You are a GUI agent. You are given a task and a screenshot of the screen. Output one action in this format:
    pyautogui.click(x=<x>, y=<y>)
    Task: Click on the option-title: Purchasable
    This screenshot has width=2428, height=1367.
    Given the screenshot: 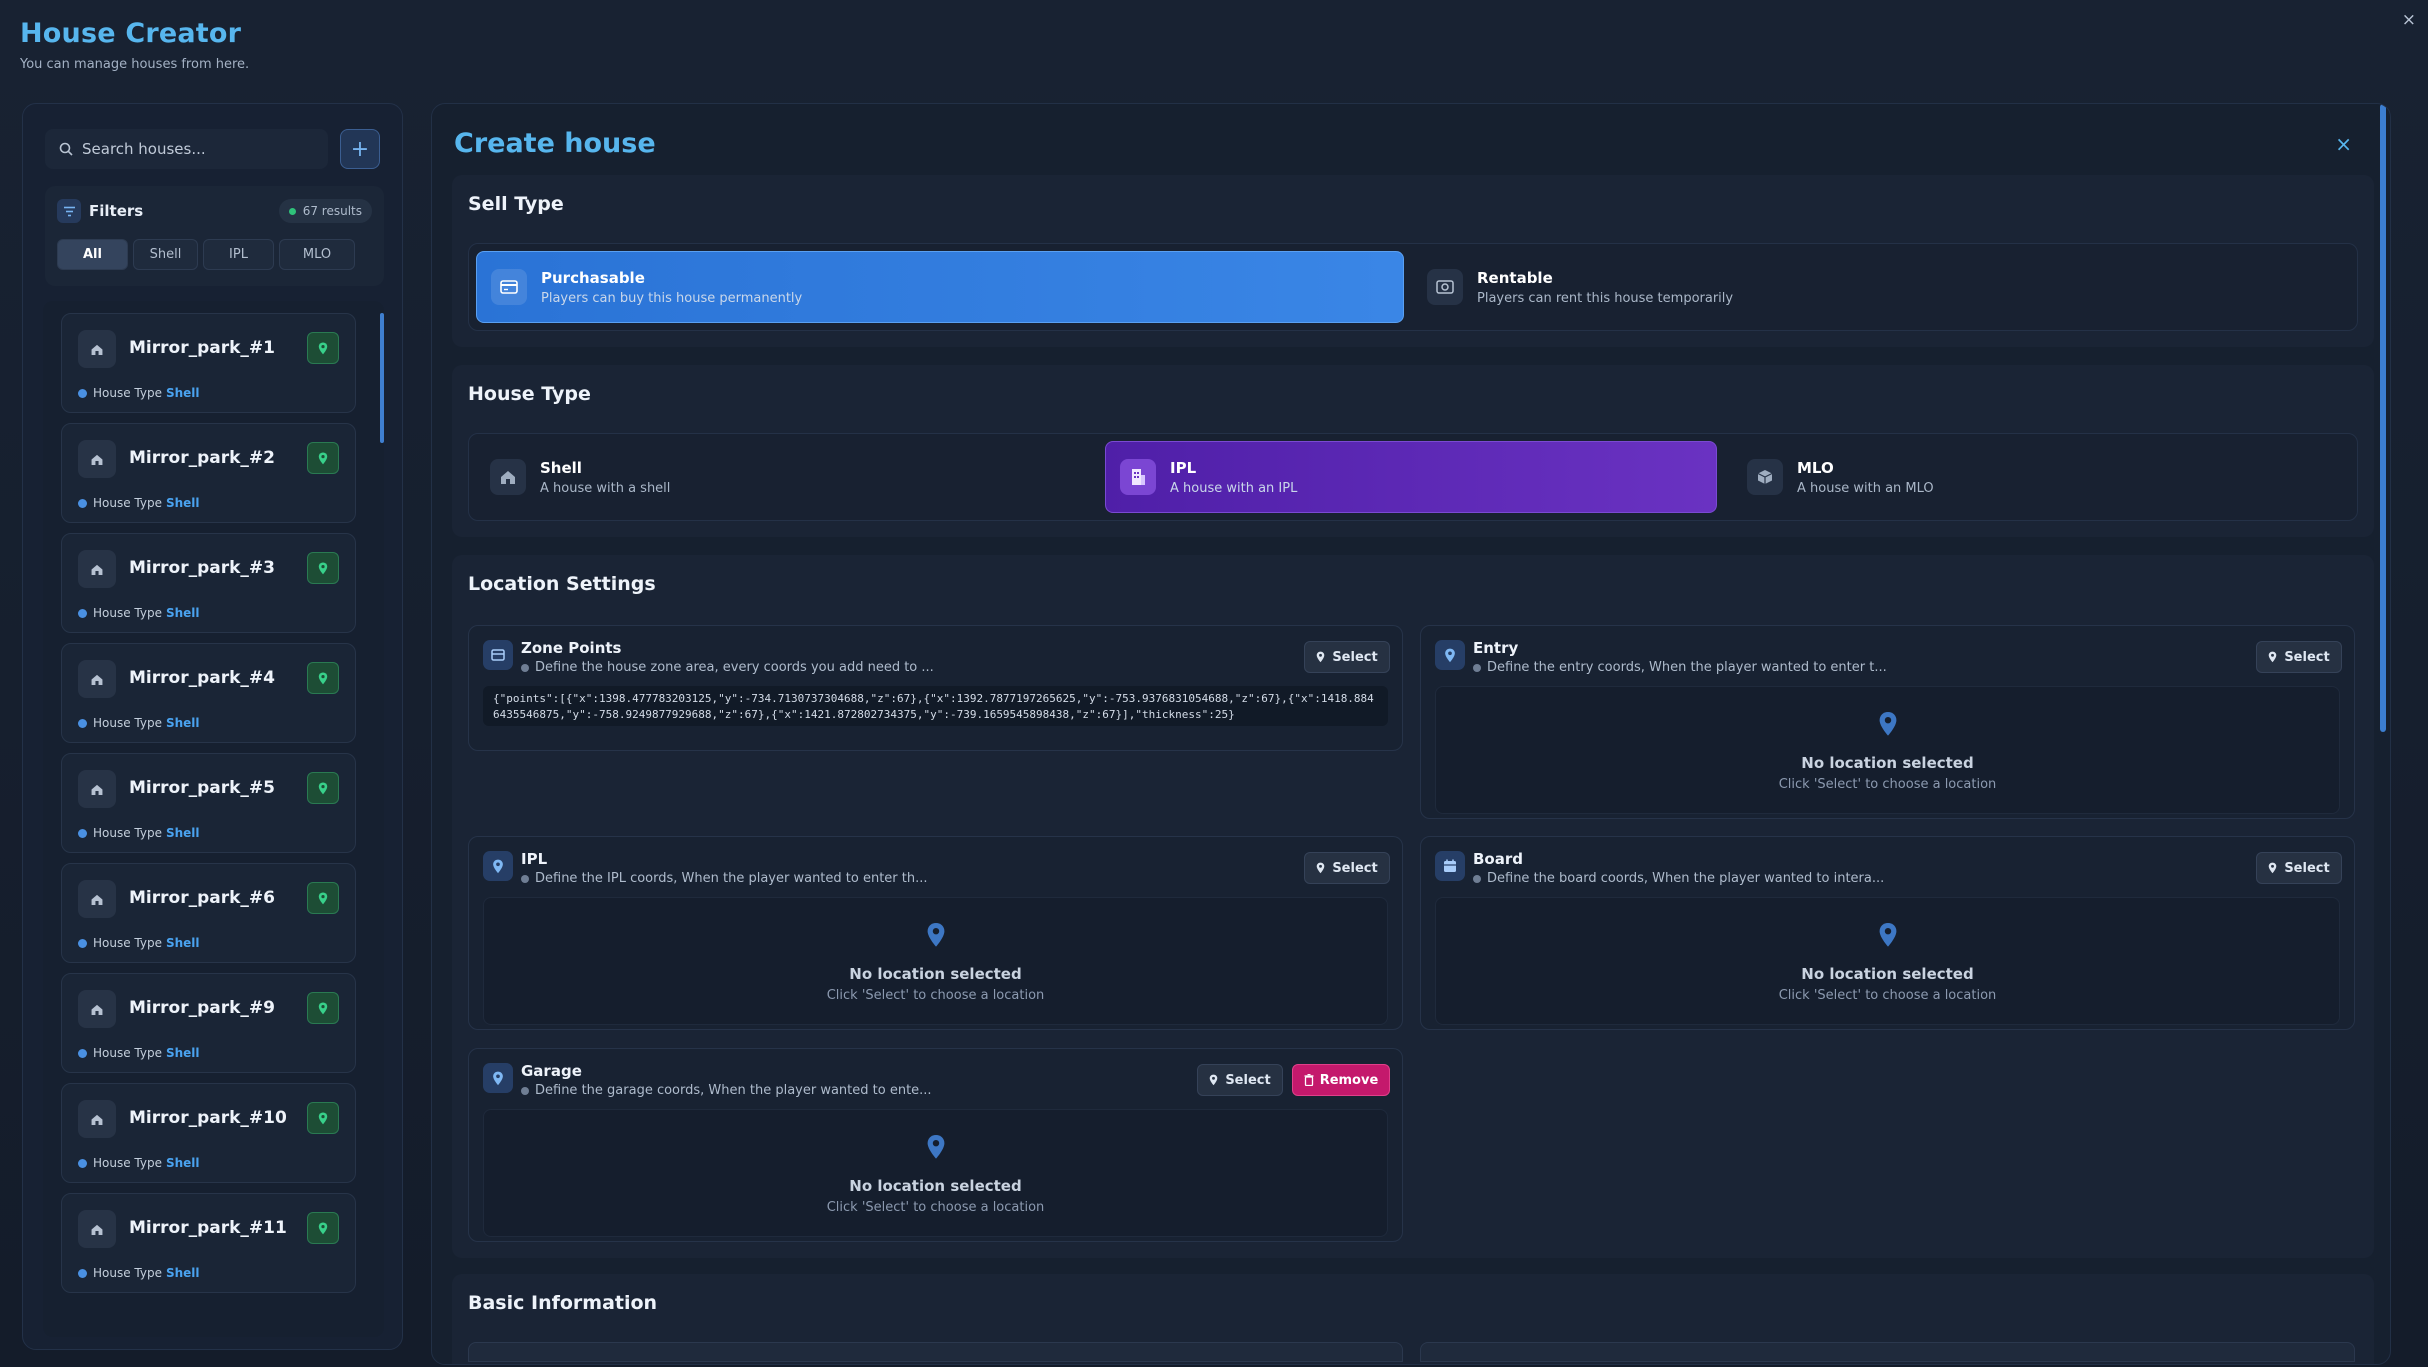 What is the action you would take?
    pyautogui.click(x=593, y=277)
    